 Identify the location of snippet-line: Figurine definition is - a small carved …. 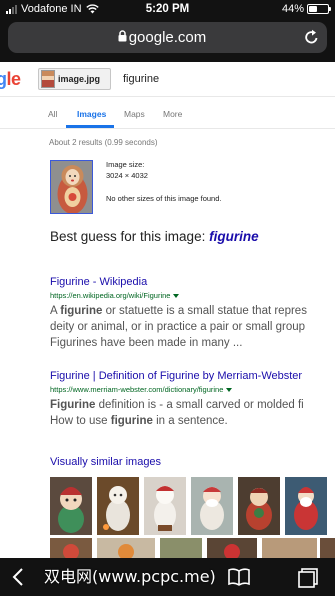
(177, 405).